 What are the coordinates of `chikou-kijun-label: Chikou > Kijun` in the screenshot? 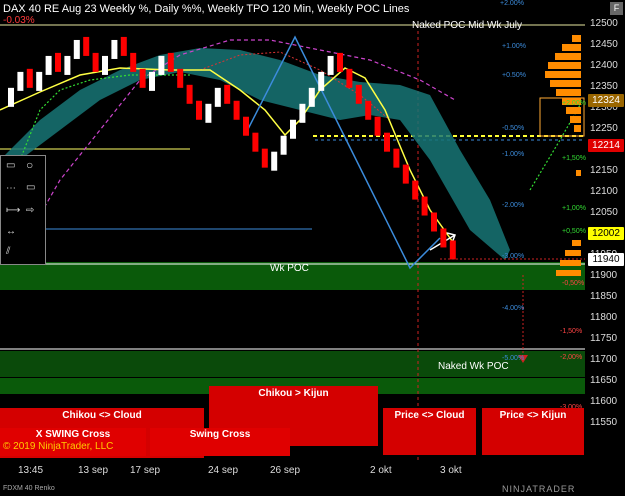 It's located at (293, 393).